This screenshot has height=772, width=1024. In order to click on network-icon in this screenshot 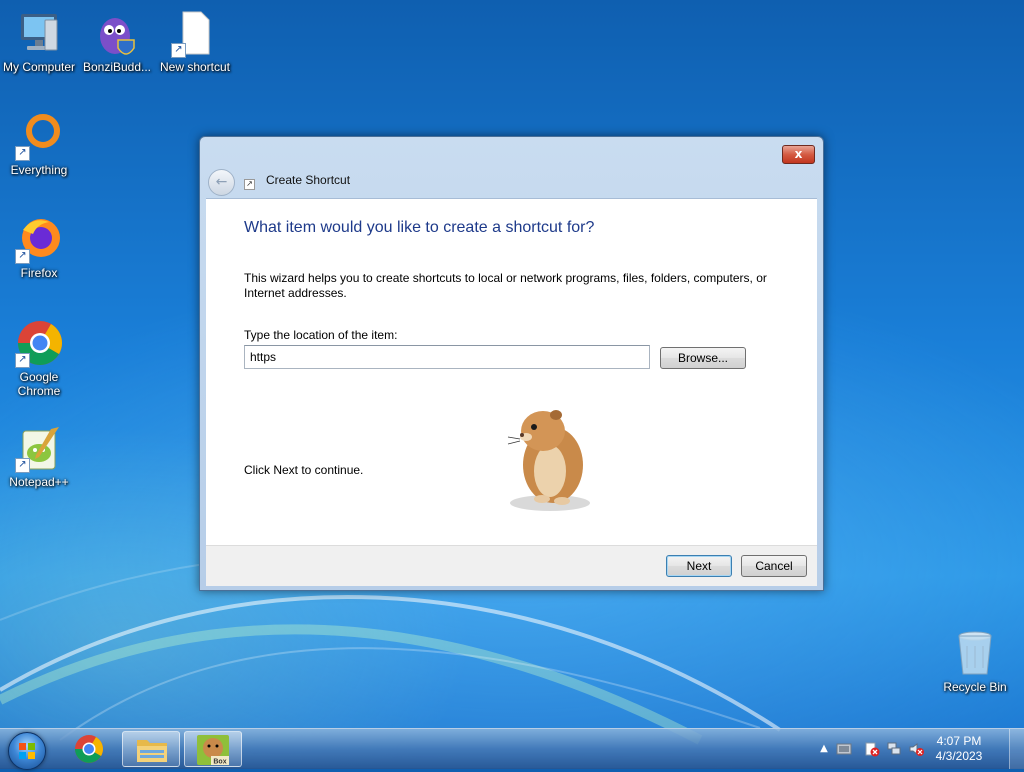, I will do `click(894, 749)`.